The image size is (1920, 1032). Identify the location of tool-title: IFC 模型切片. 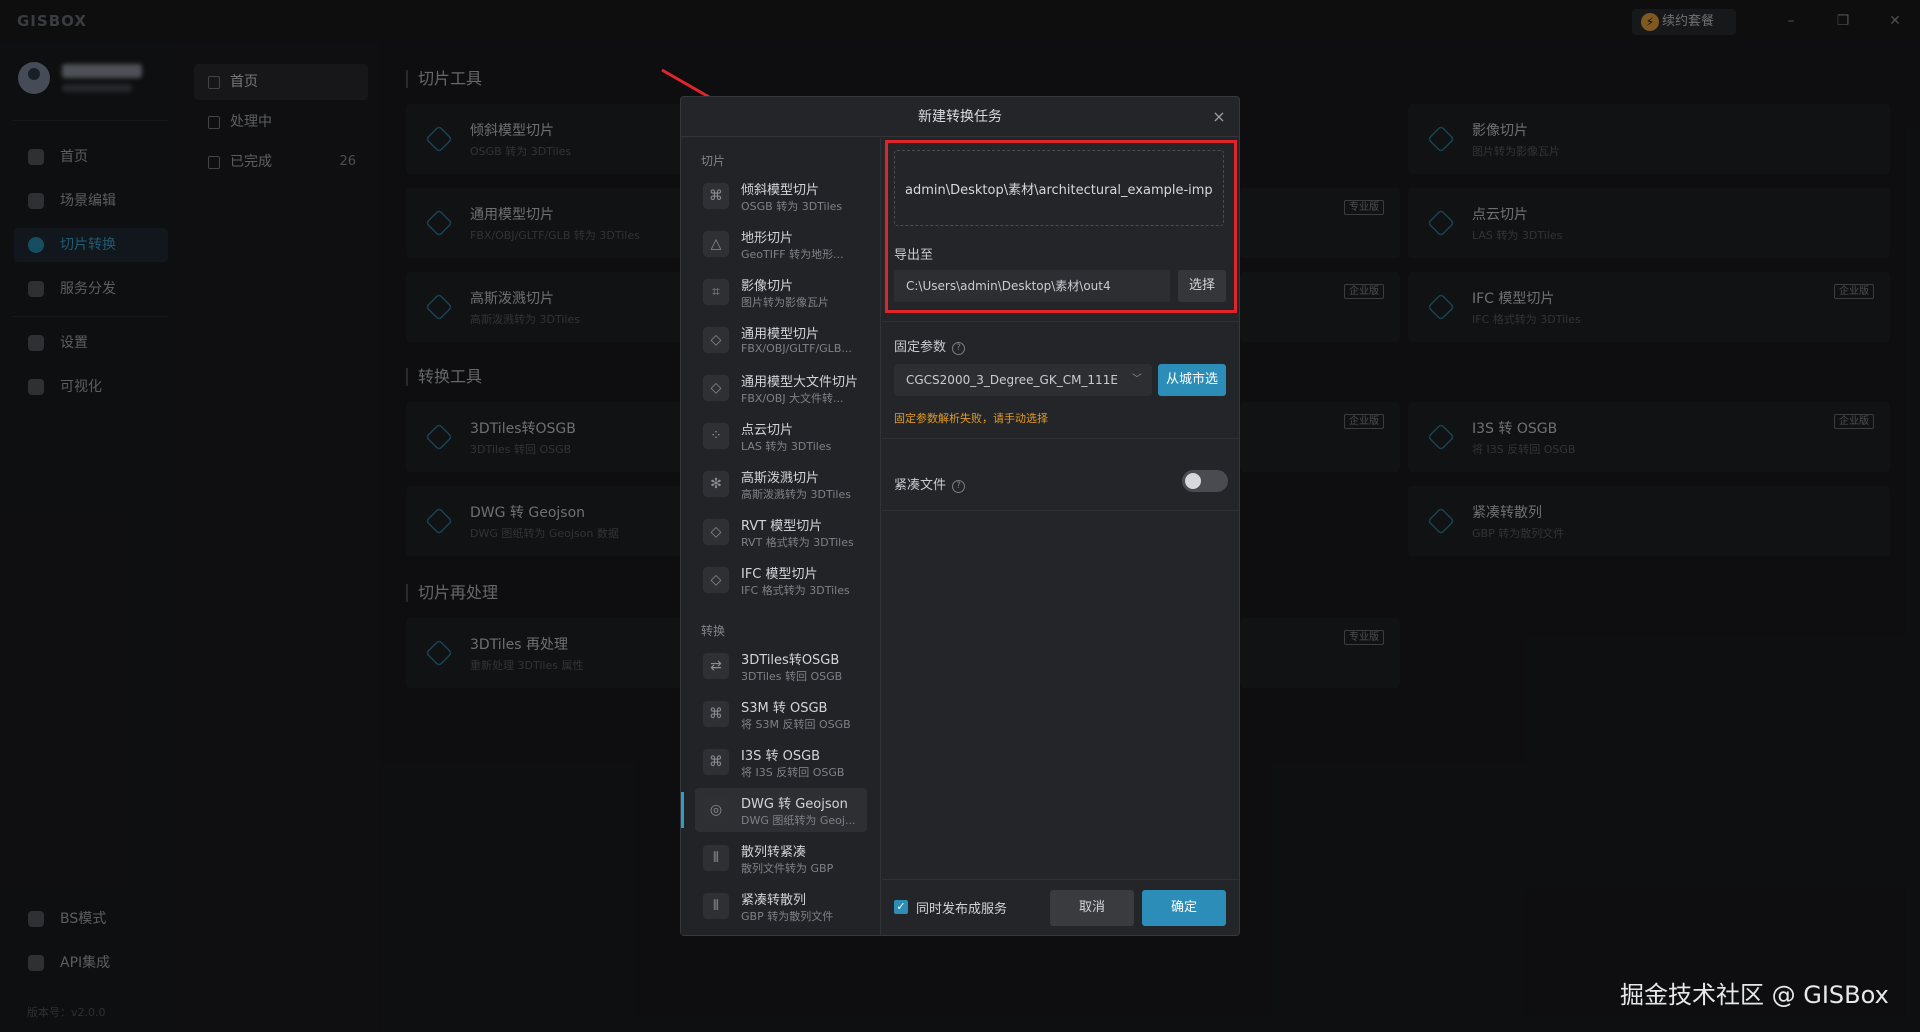
(779, 574).